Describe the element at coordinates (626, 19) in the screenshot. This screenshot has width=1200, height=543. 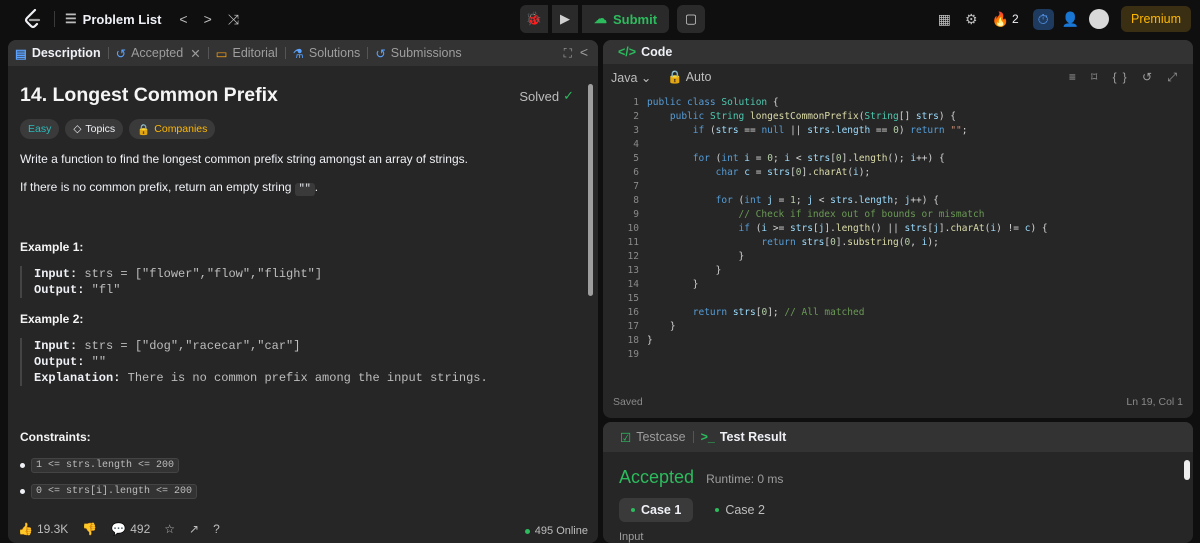
I see `submit-button: ☁ Submit` at that location.